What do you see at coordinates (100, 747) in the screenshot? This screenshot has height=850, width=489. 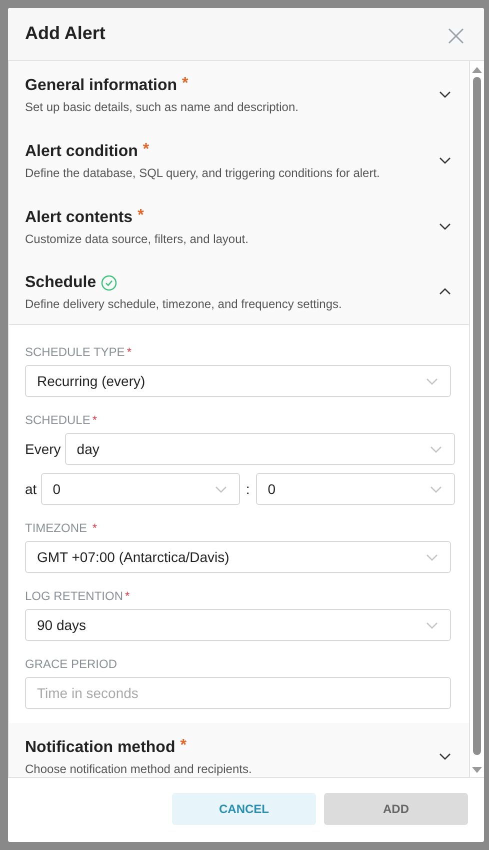 I see `section-title: Notification method` at bounding box center [100, 747].